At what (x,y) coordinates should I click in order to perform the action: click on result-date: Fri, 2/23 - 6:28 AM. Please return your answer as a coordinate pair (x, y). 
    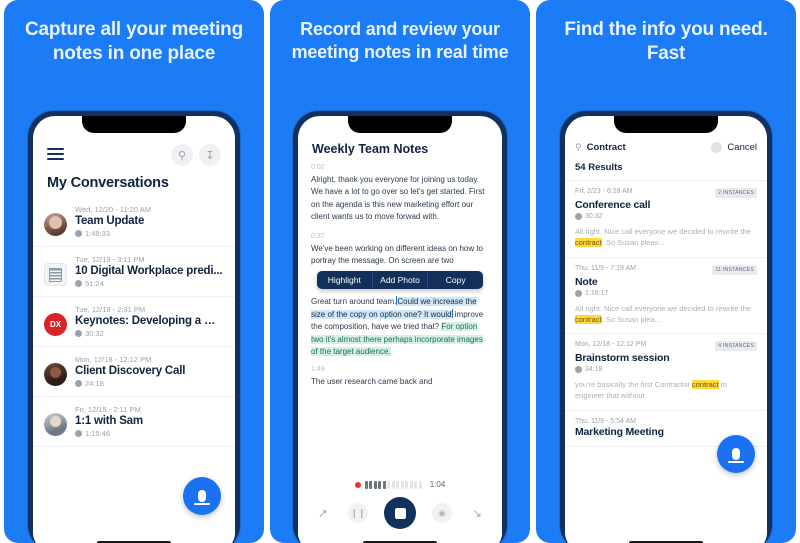
    Looking at the image, I should click on (604, 191).